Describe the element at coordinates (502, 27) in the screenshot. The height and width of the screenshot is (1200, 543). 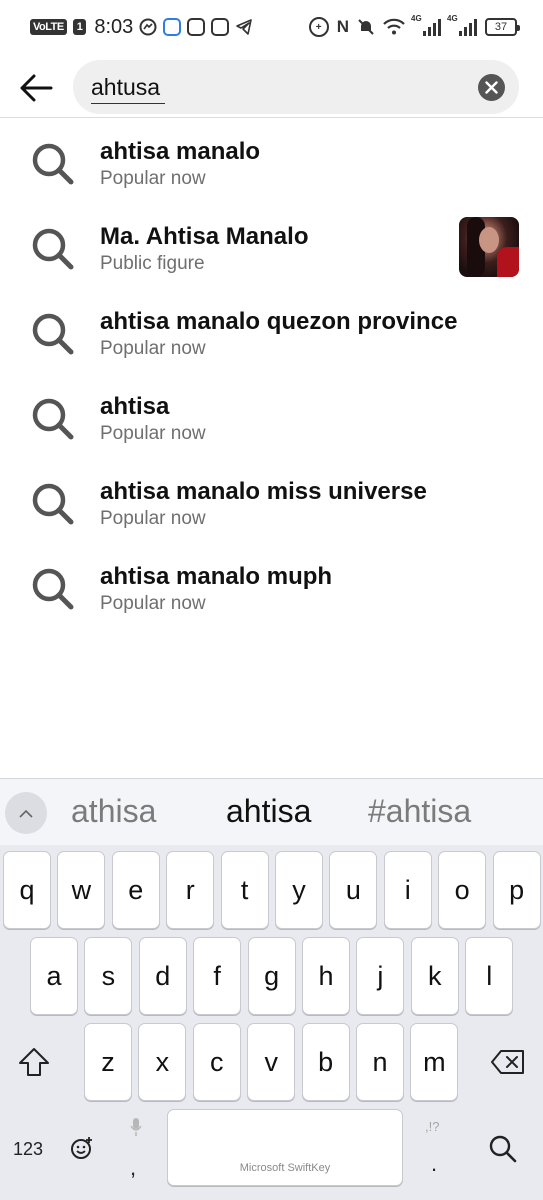
I see `battery-icon: 37` at that location.